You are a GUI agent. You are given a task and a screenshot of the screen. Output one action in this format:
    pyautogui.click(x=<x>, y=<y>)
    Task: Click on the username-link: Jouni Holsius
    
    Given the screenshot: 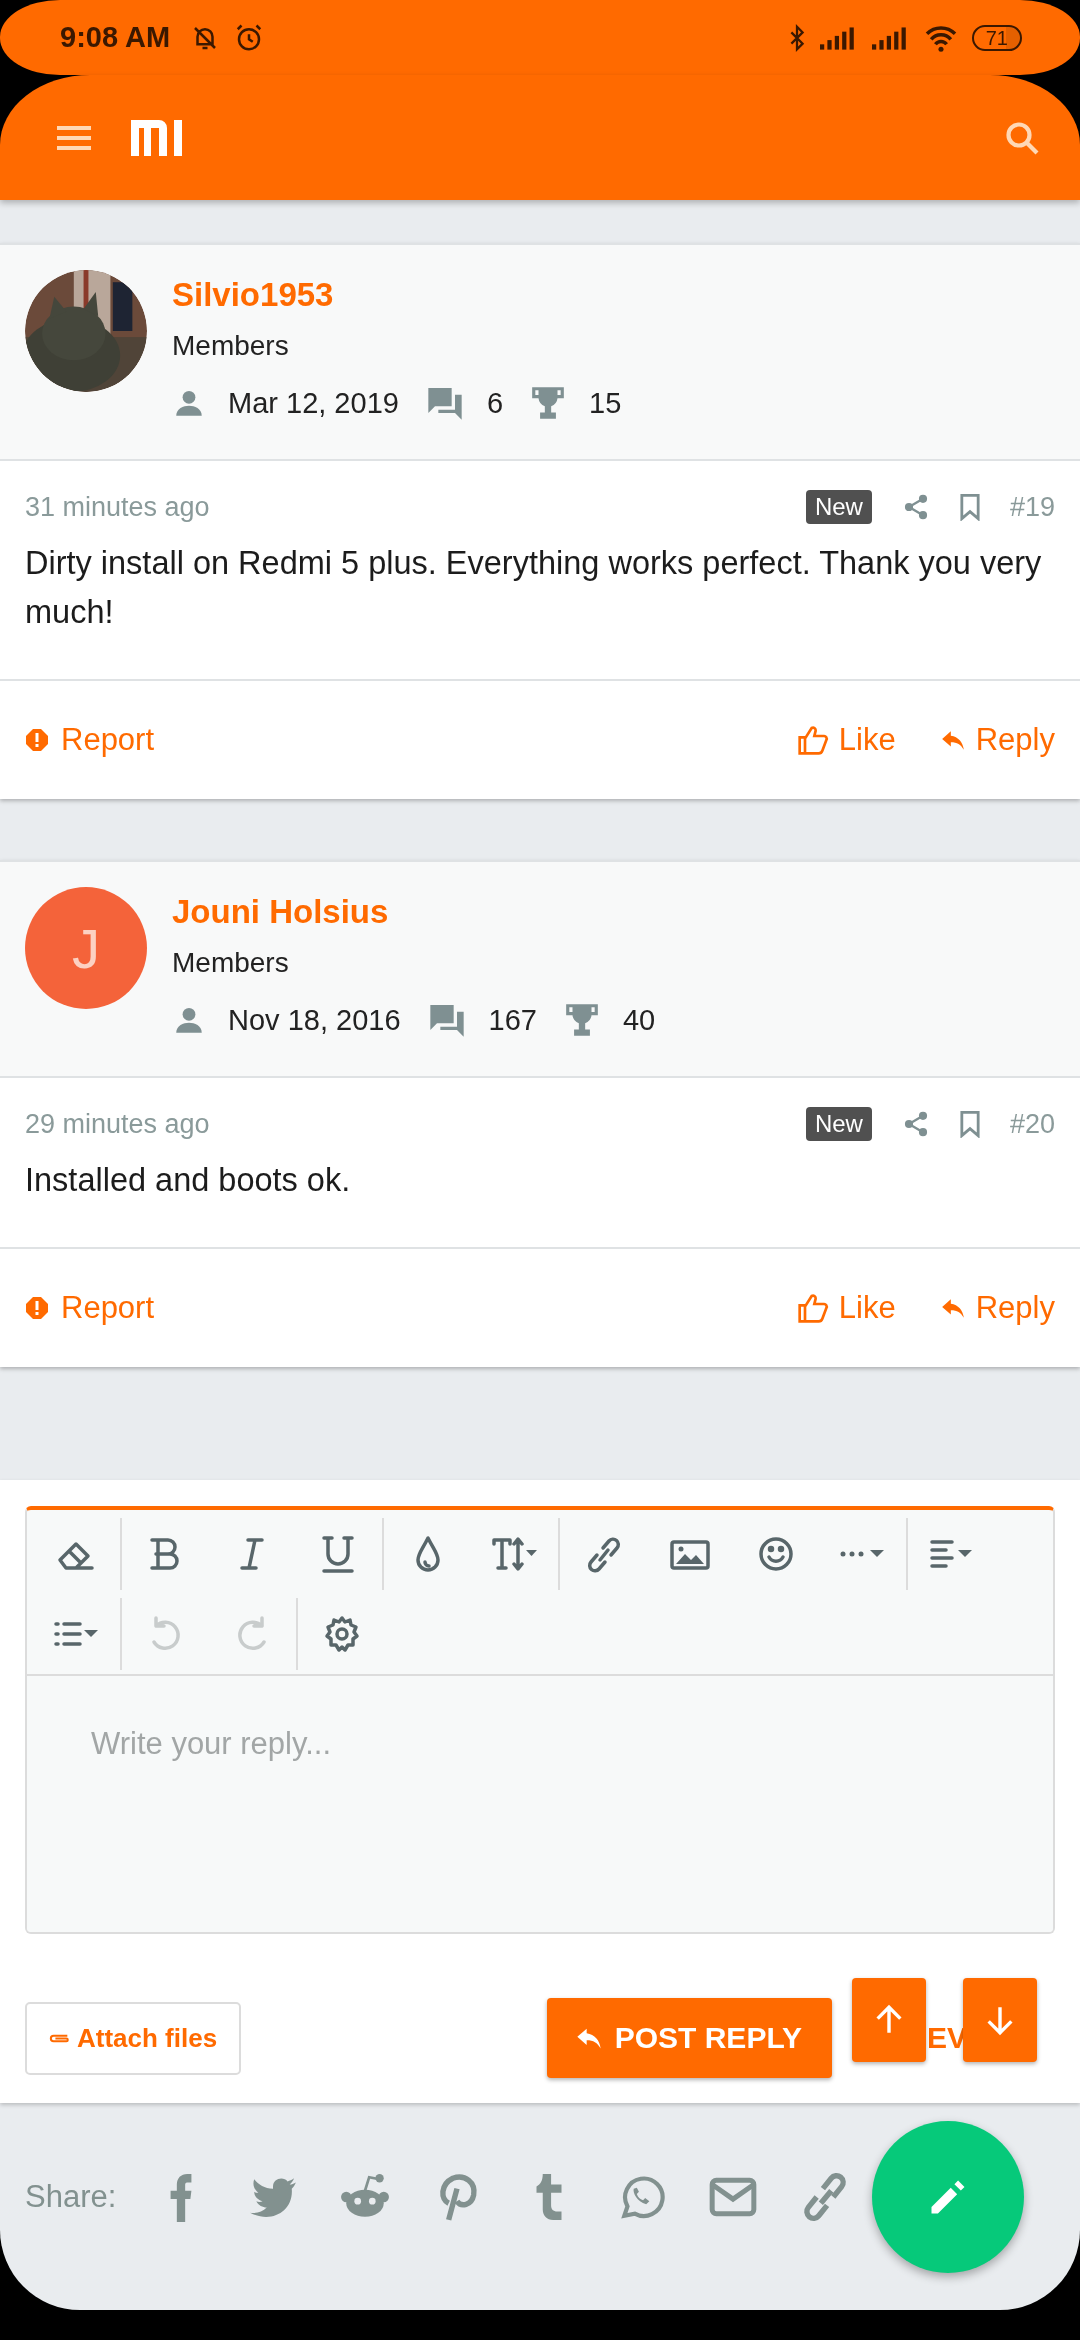 What is the action you would take?
    pyautogui.click(x=280, y=912)
    